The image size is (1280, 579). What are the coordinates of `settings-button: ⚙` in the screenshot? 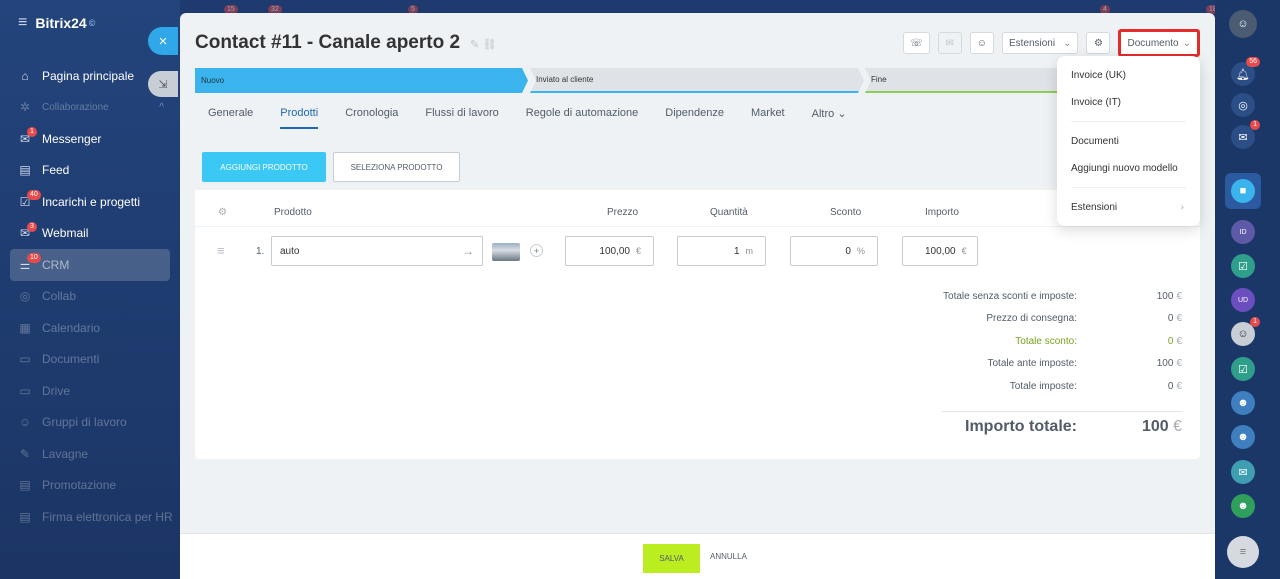 It's located at (1098, 43).